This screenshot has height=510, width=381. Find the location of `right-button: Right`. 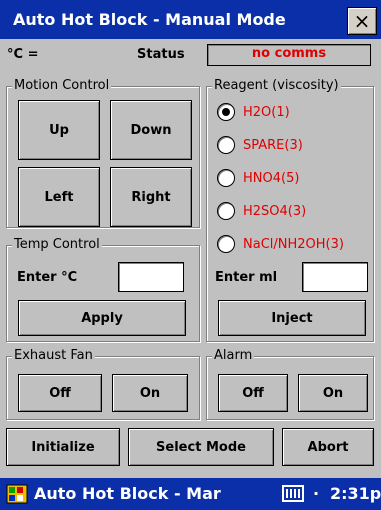

right-button: Right is located at coordinates (151, 197).